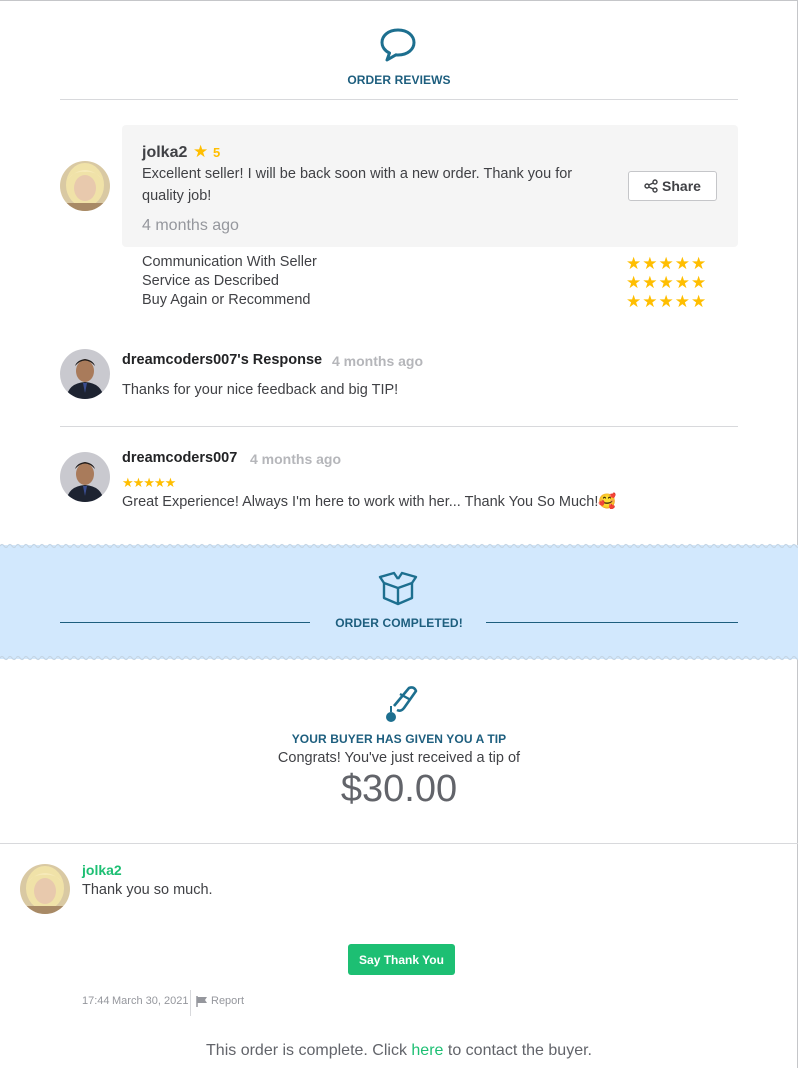 This screenshot has width=798, height=1068. Describe the element at coordinates (229, 262) in the screenshot. I see `criteria-label: Communication With Seller` at that location.